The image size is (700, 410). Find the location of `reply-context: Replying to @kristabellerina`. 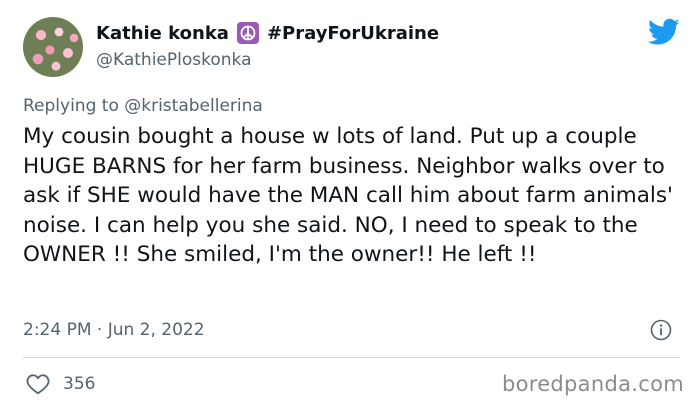

reply-context: Replying to @kristabellerina is located at coordinates (143, 106).